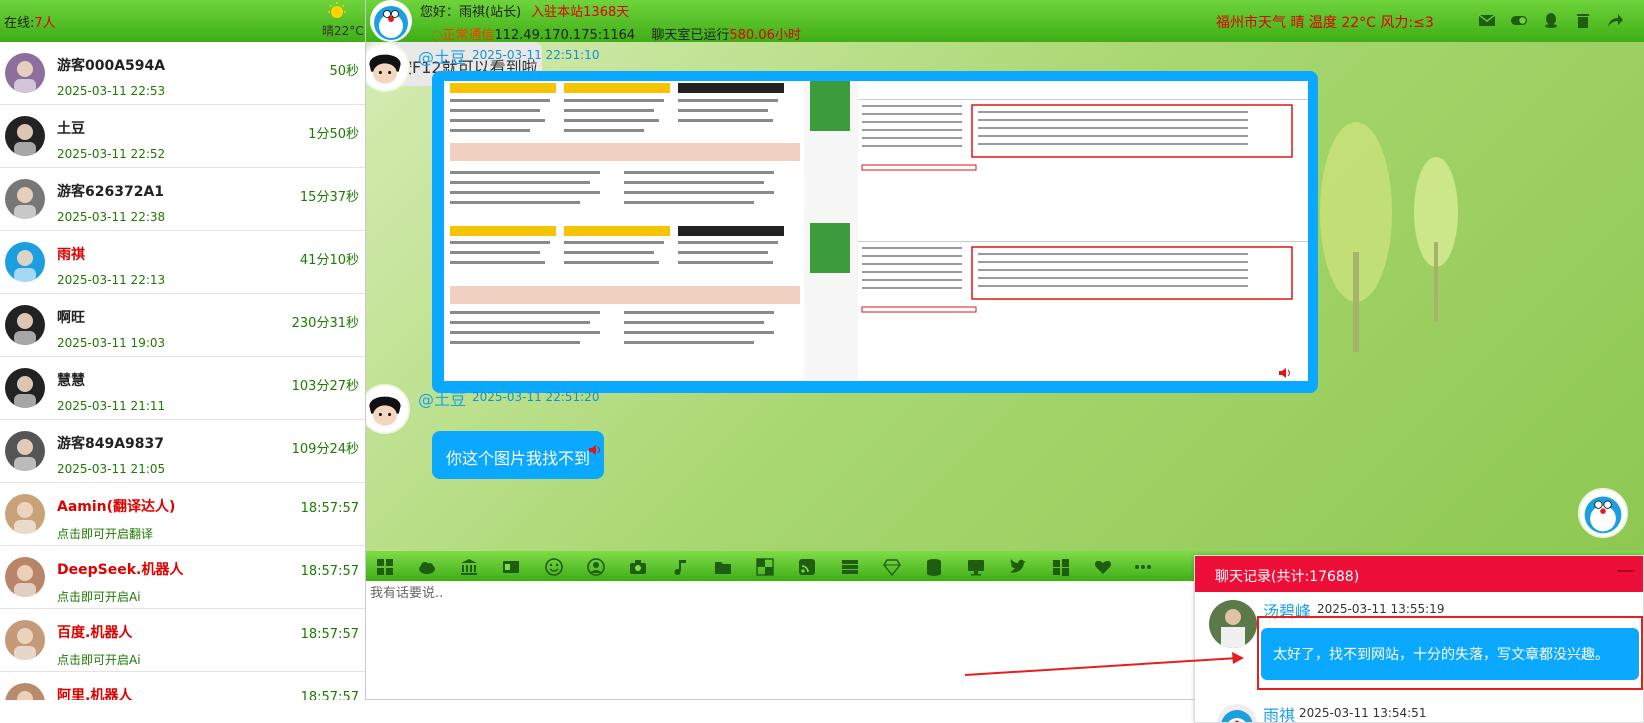 This screenshot has width=1644, height=723. I want to click on id-card-icon, so click(511, 567).